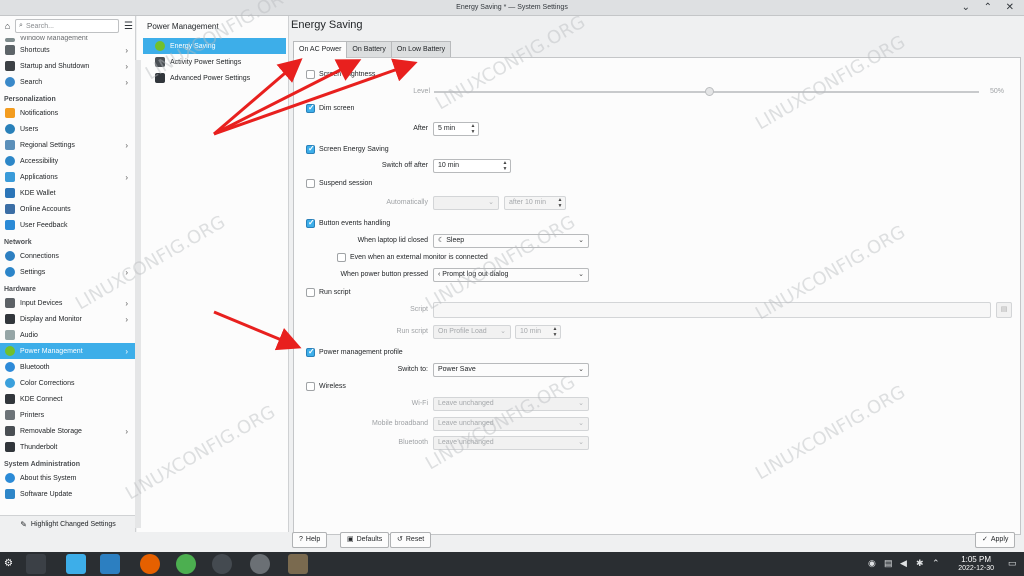  What do you see at coordinates (310, 108) in the screenshot?
I see `dim-screen-checkbox` at bounding box center [310, 108].